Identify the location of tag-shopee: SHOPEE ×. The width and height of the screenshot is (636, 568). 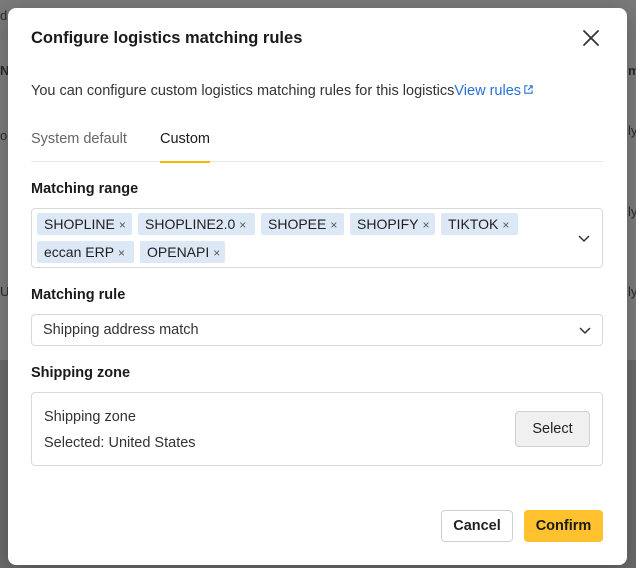
(302, 224).